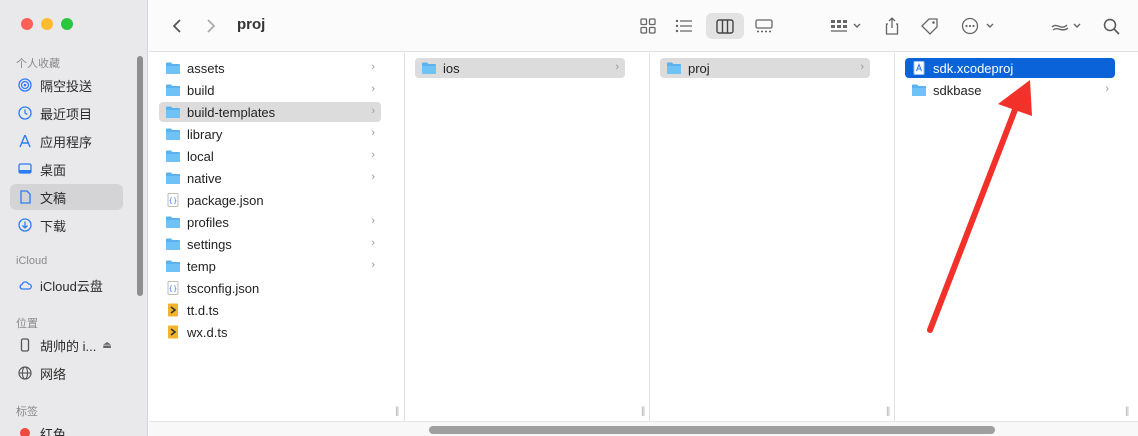  I want to click on sidebar-item-label: 红色, so click(53, 431).